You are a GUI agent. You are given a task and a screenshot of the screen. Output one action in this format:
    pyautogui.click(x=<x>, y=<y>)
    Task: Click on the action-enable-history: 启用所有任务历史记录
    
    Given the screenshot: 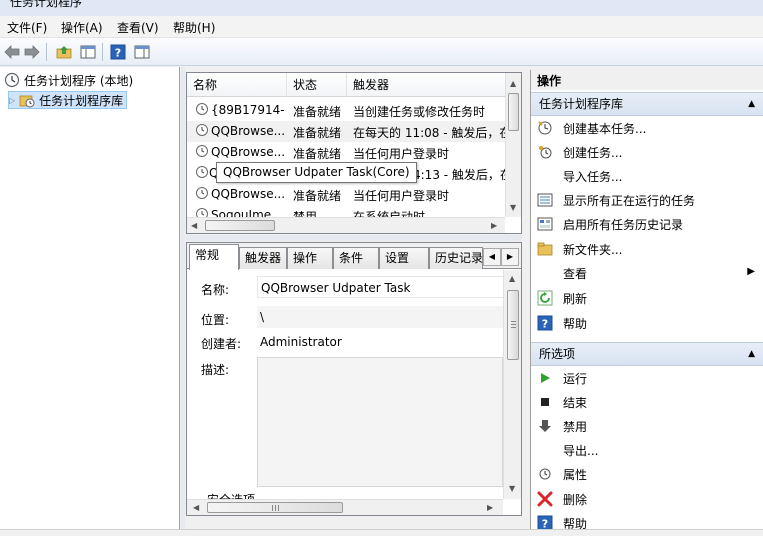 What is the action you would take?
    pyautogui.click(x=647, y=224)
    